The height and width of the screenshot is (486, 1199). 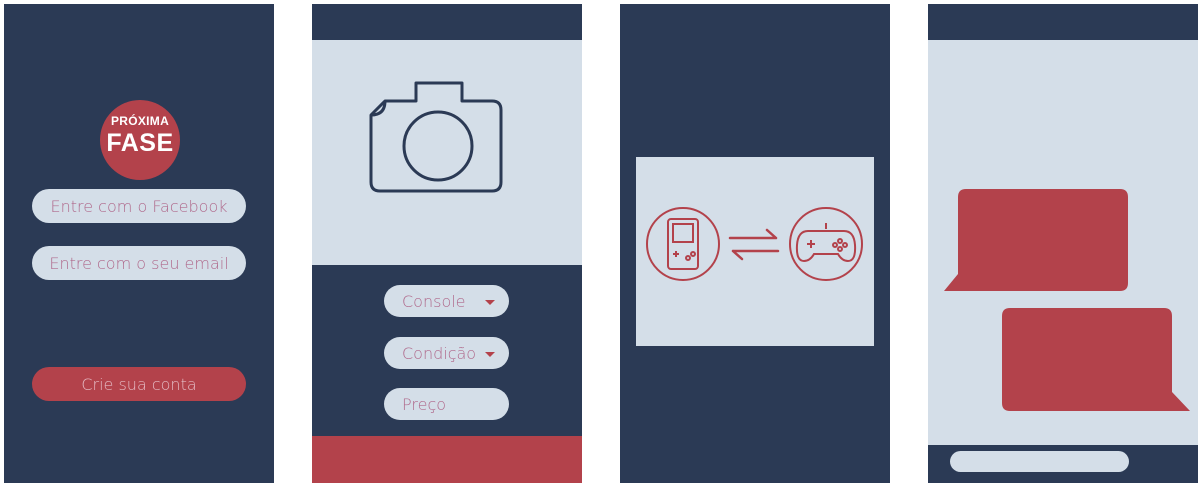 I want to click on price-field: Preço, so click(x=446, y=404).